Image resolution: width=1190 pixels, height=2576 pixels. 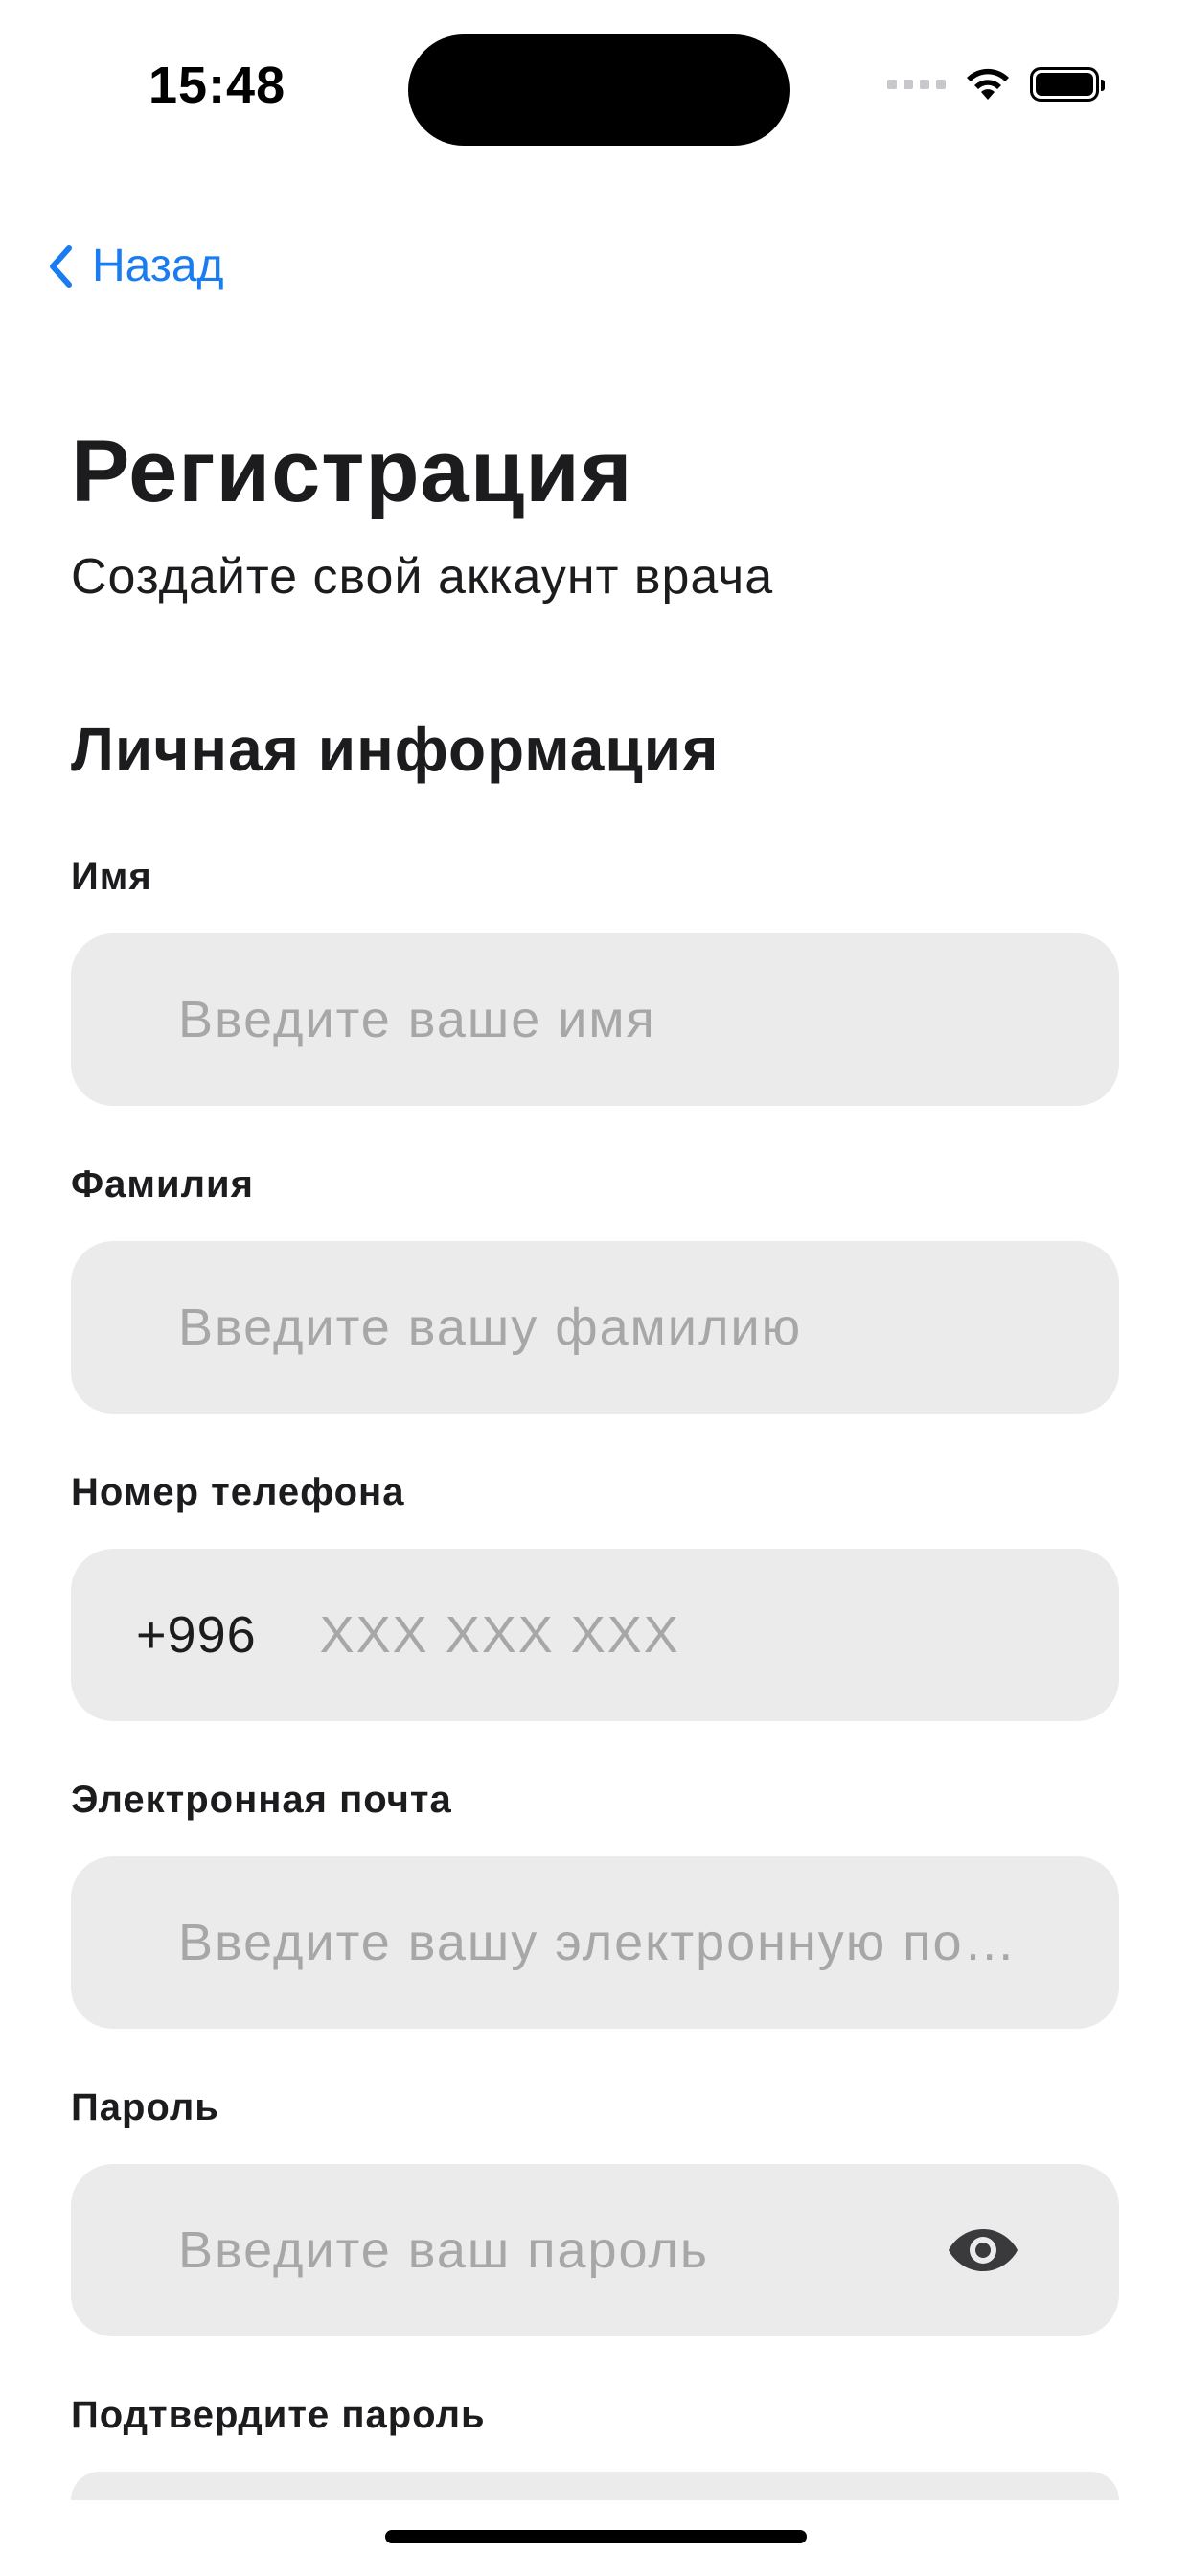 I want to click on password-label: Пароль, so click(x=145, y=2107).